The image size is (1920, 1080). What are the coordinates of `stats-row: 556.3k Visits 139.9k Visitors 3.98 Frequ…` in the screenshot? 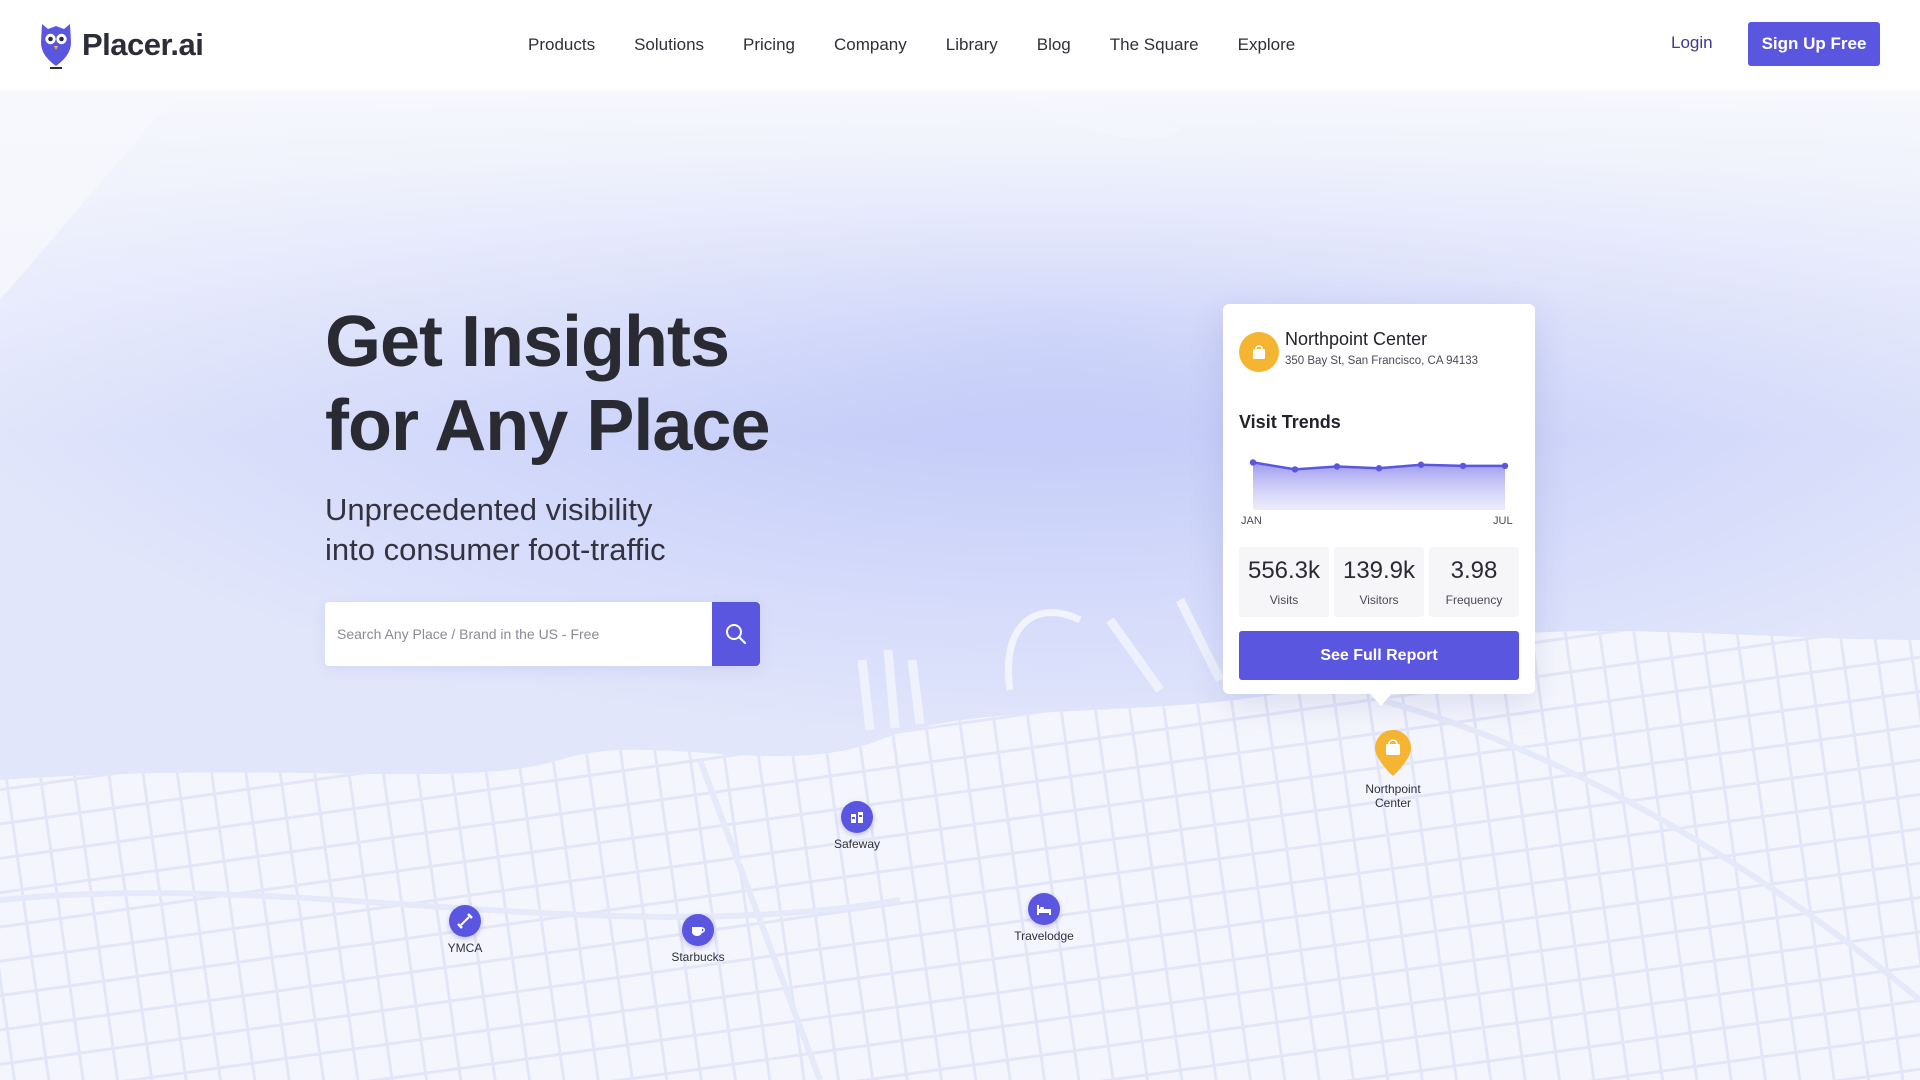 It's located at (1379, 582).